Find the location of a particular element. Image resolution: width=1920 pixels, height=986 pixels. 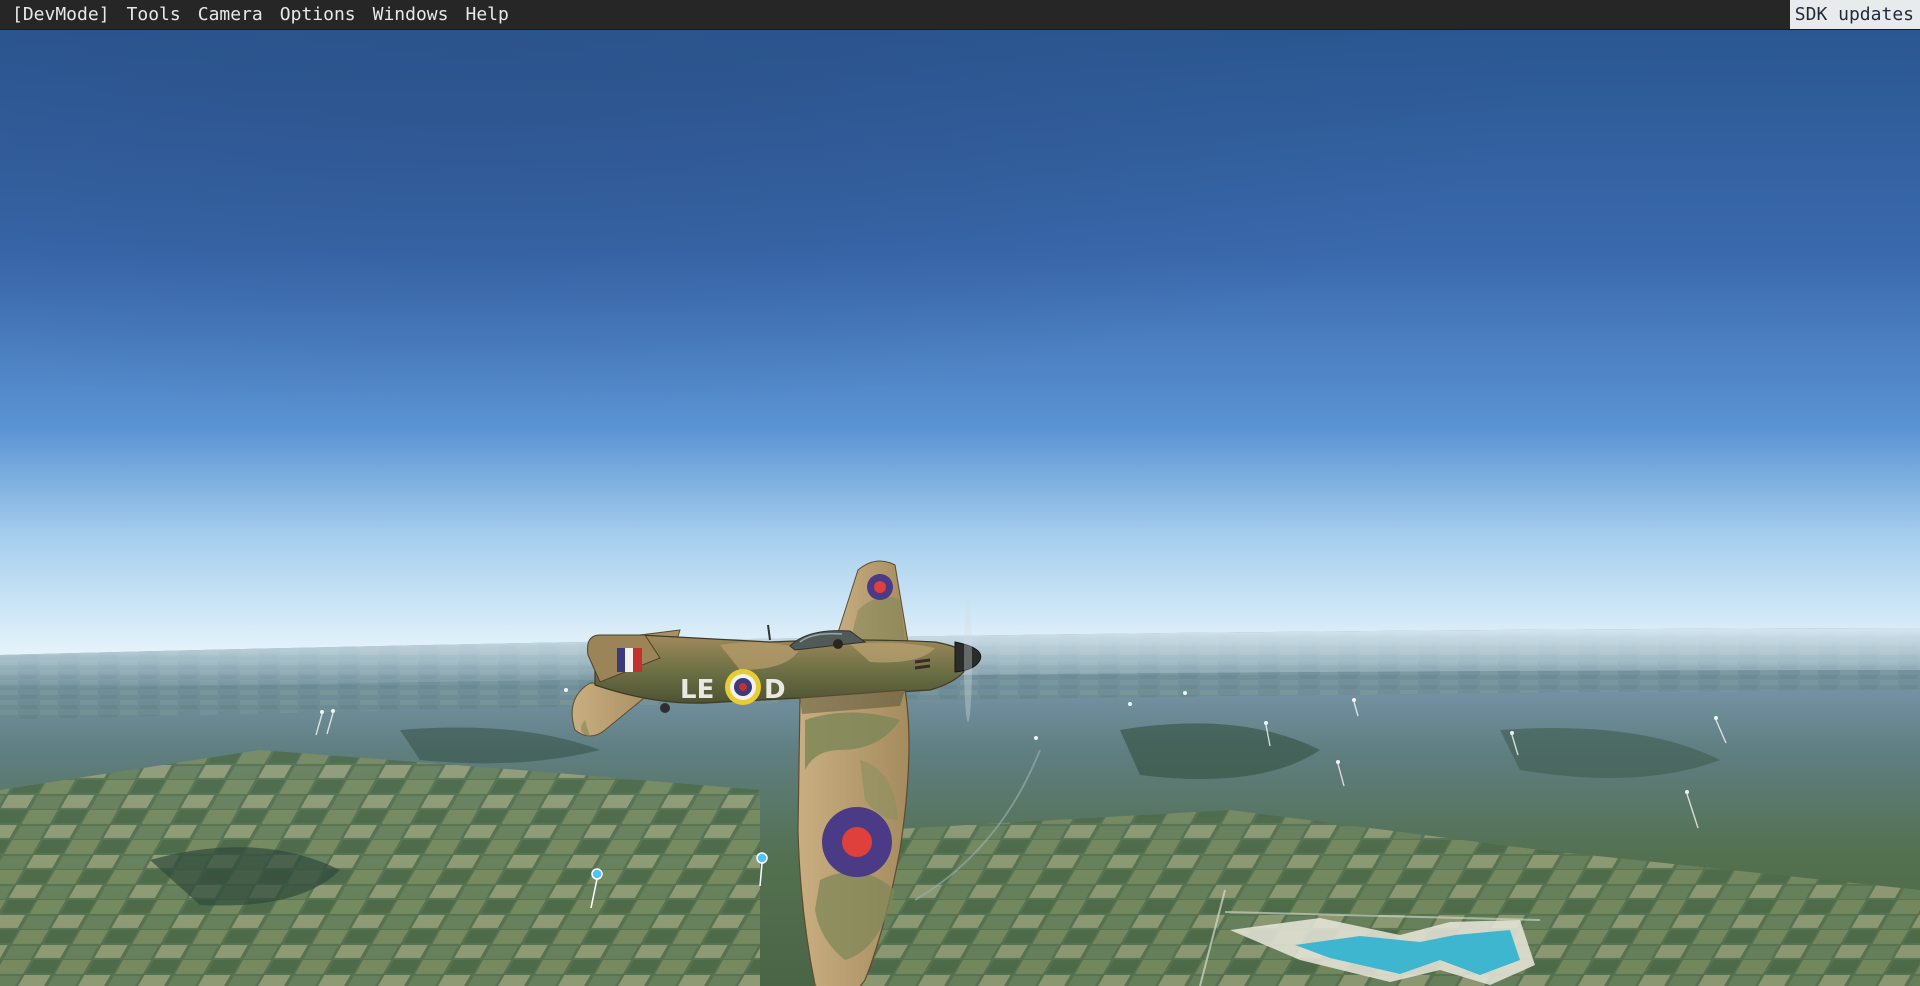

menu-devmode: [DevMode] is located at coordinates (59, 14).